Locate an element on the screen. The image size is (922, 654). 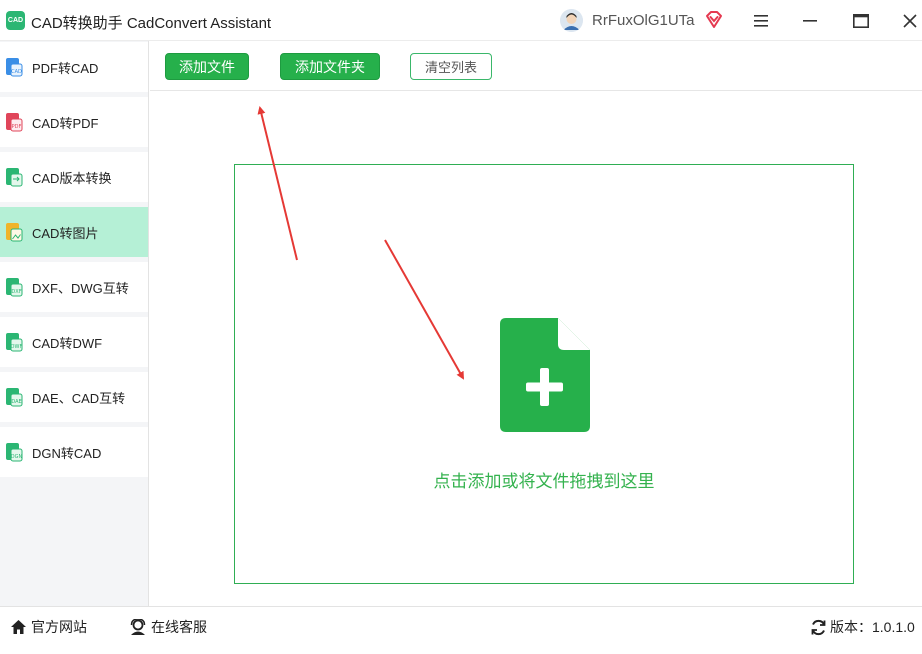
cad-to-image-icon is located at coordinates (14, 232).